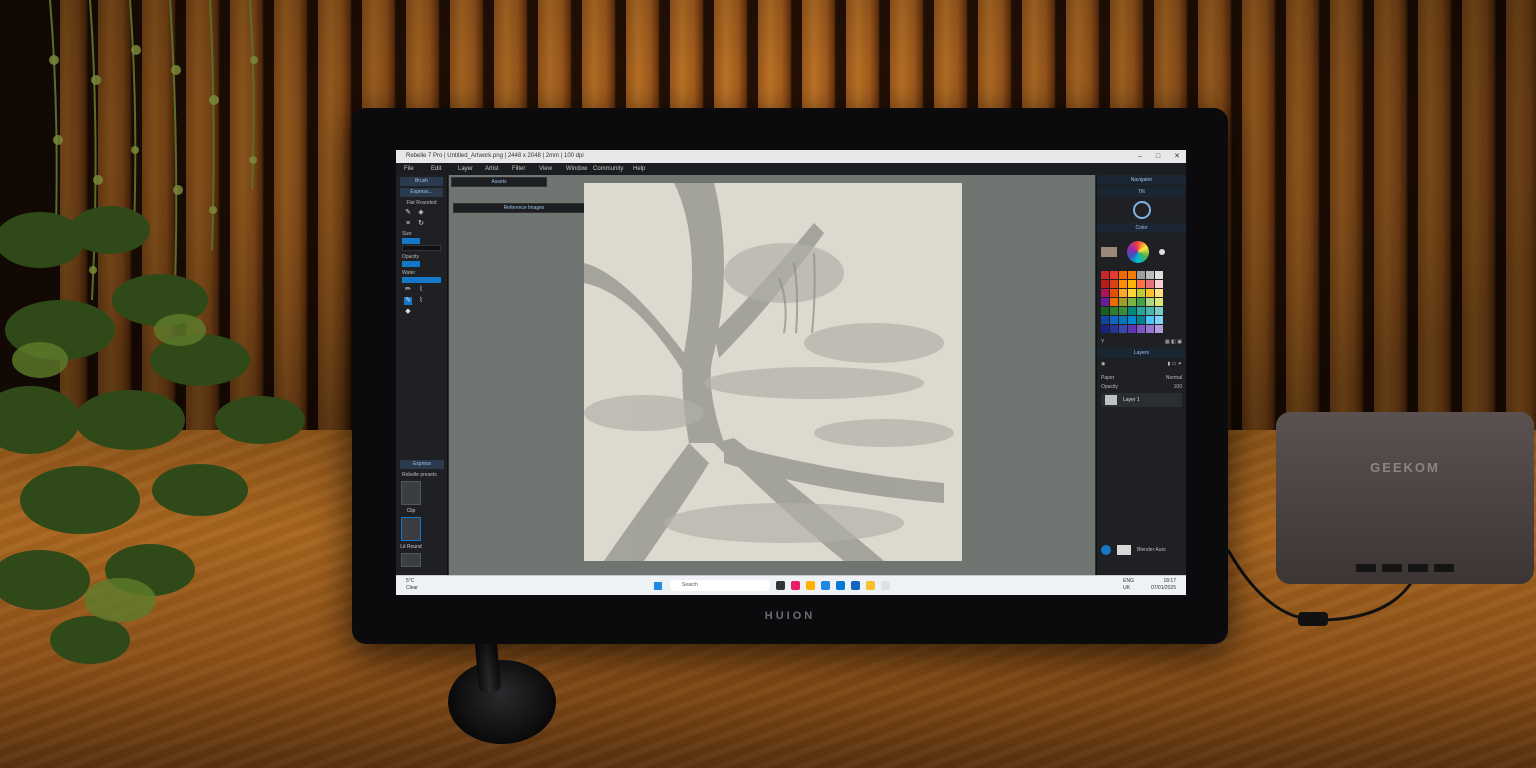  What do you see at coordinates (579, 169) in the screenshot?
I see `menu-window: Window` at bounding box center [579, 169].